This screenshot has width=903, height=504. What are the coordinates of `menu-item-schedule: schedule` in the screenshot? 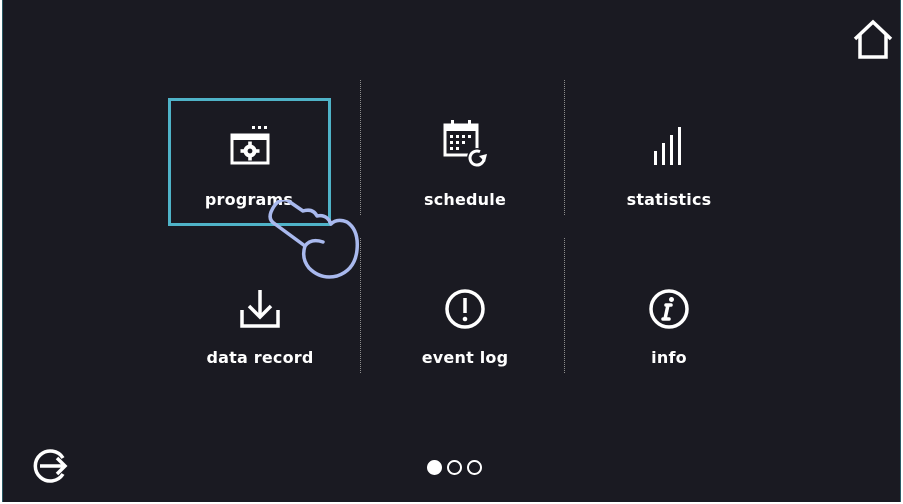 It's located at (465, 160).